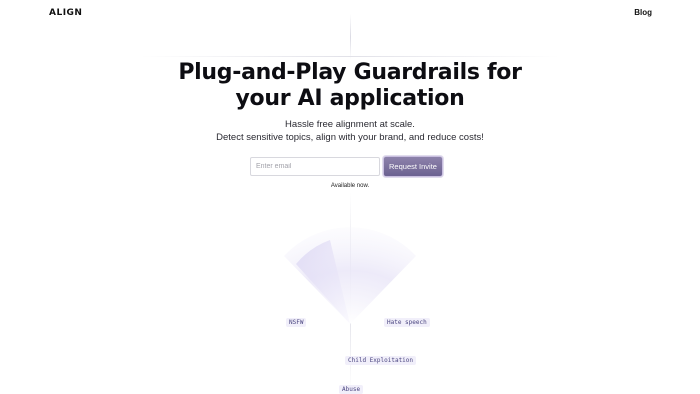  Describe the element at coordinates (407, 322) in the screenshot. I see `category-tag-hate-speech: Hate speech` at that location.